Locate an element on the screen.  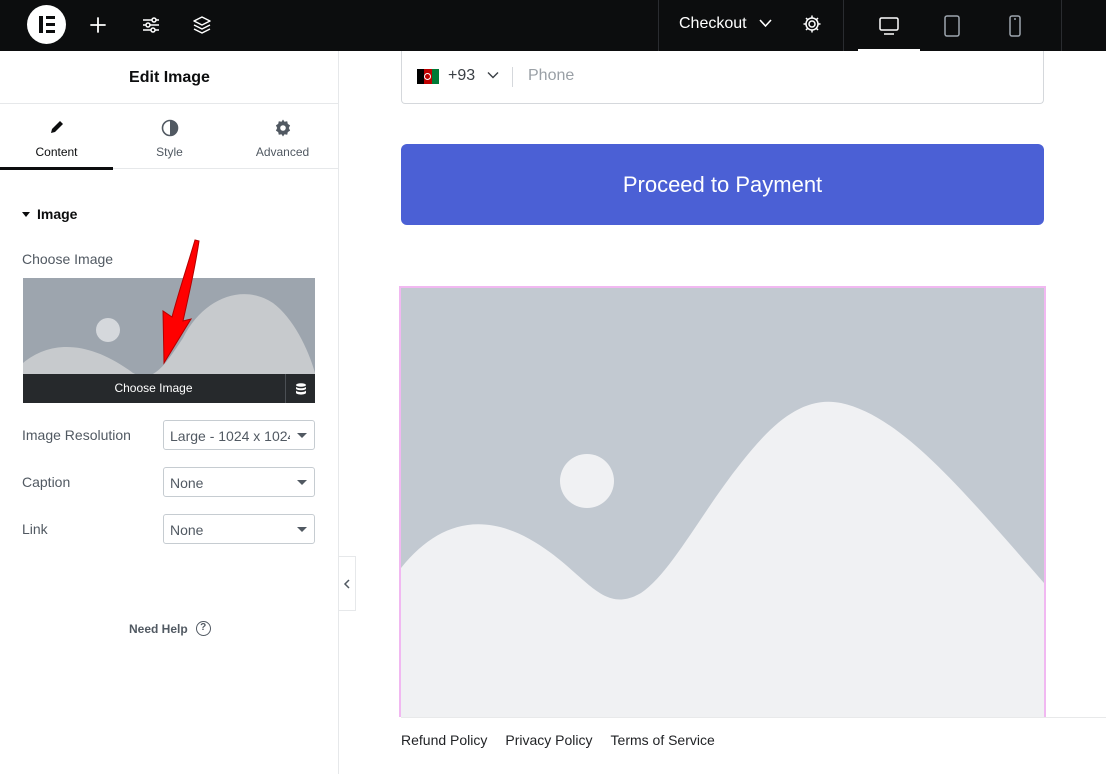
footer-divider is located at coordinates (753, 717).